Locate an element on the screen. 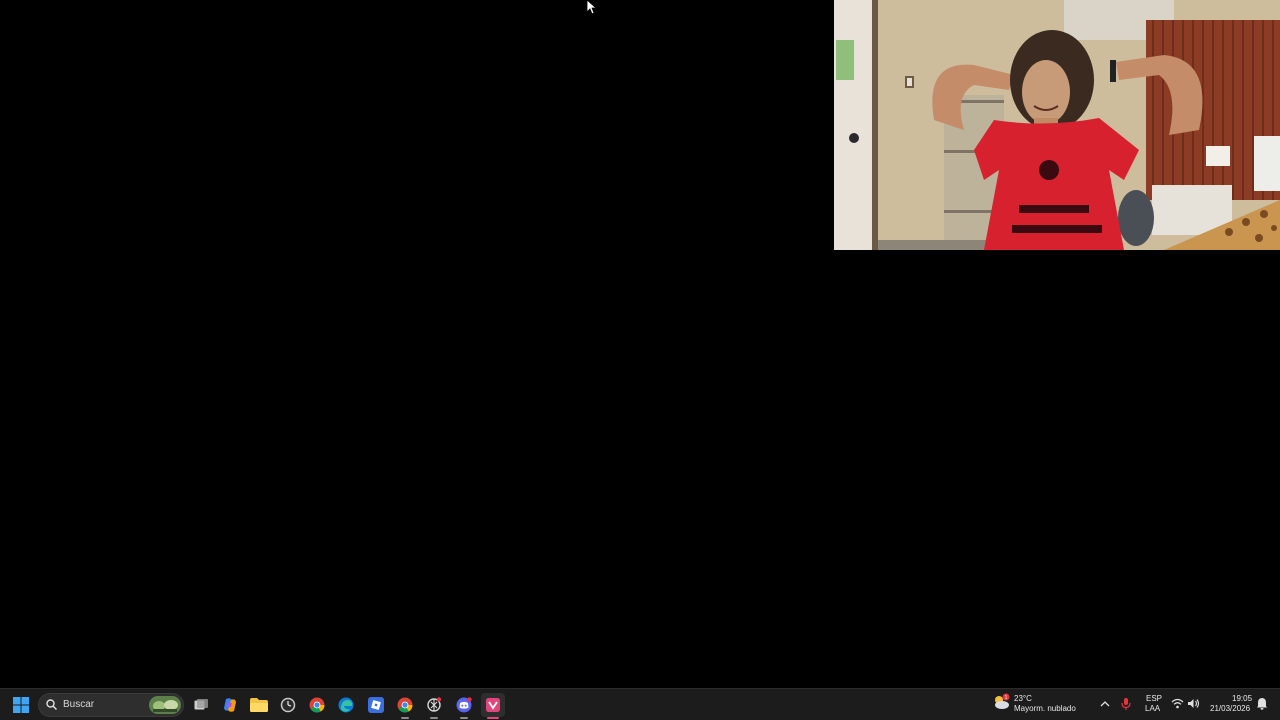 This screenshot has height=720, width=1280. chrome-button is located at coordinates (317, 705).